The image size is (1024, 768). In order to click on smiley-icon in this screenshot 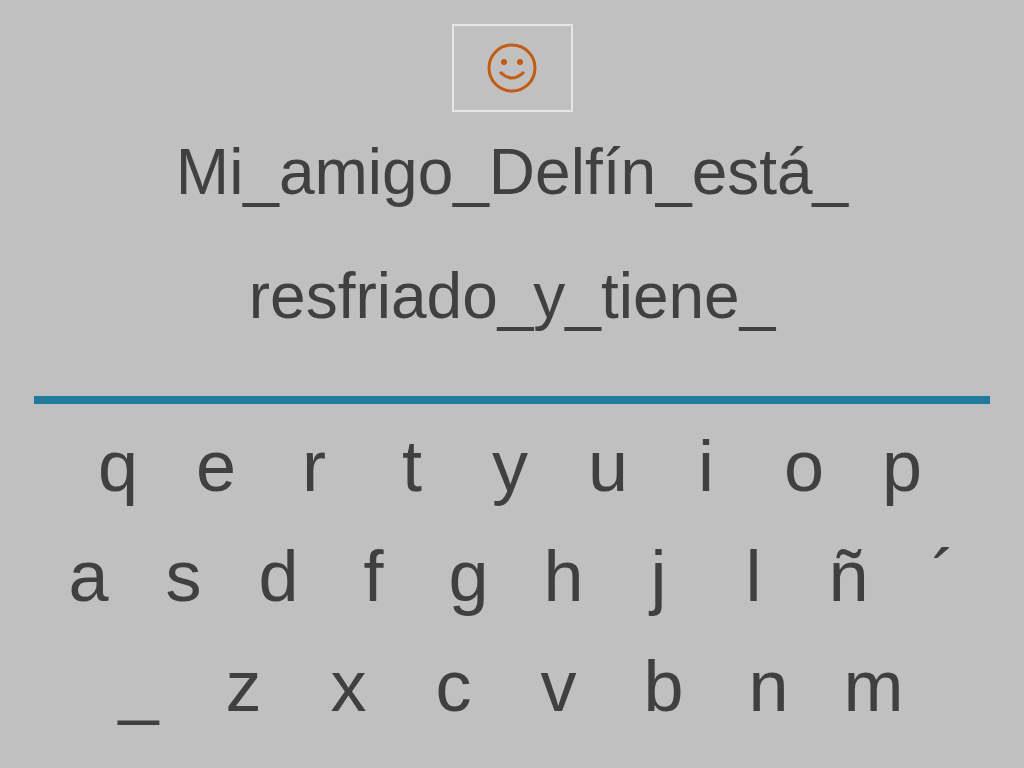, I will do `click(512, 68)`.